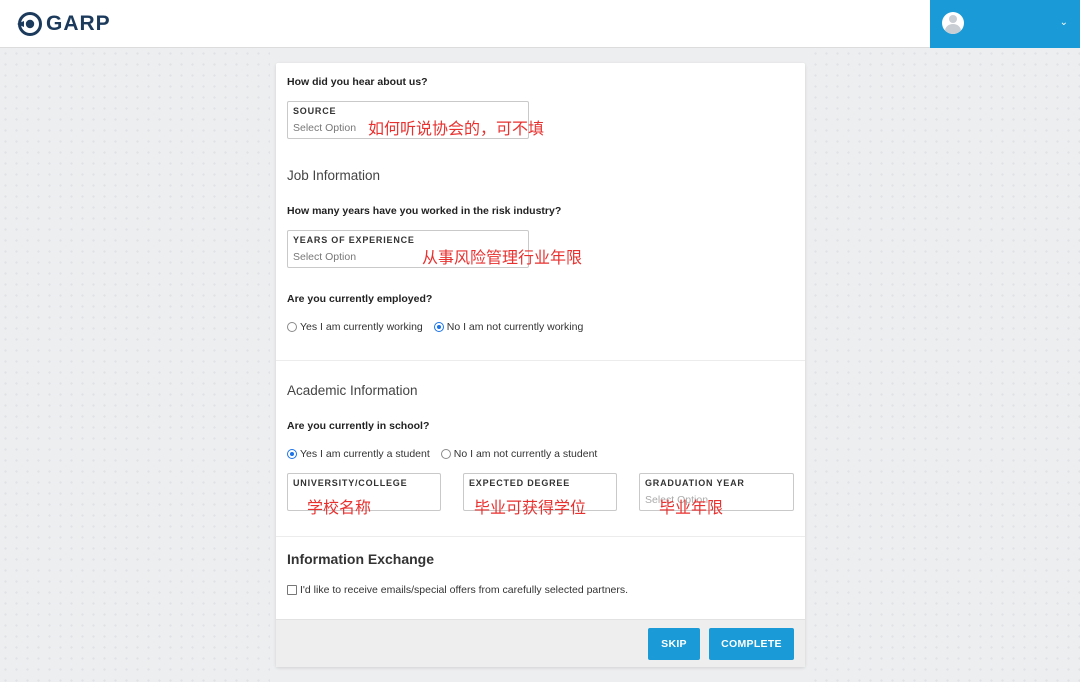 This screenshot has height=682, width=1080. What do you see at coordinates (360, 299) in the screenshot?
I see `employed-question: Are you currently employed?` at bounding box center [360, 299].